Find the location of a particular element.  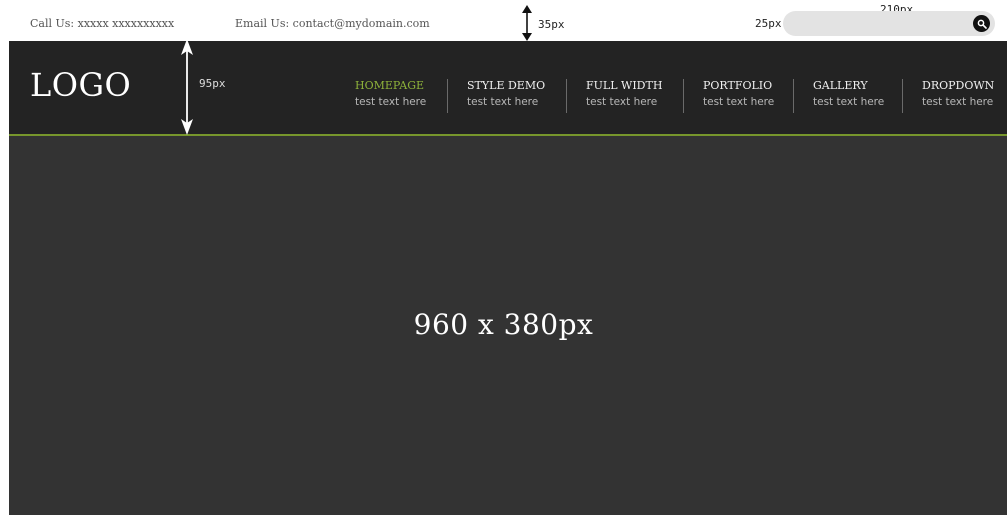

nav-item-title: PORTFOLIO is located at coordinates (738, 85).